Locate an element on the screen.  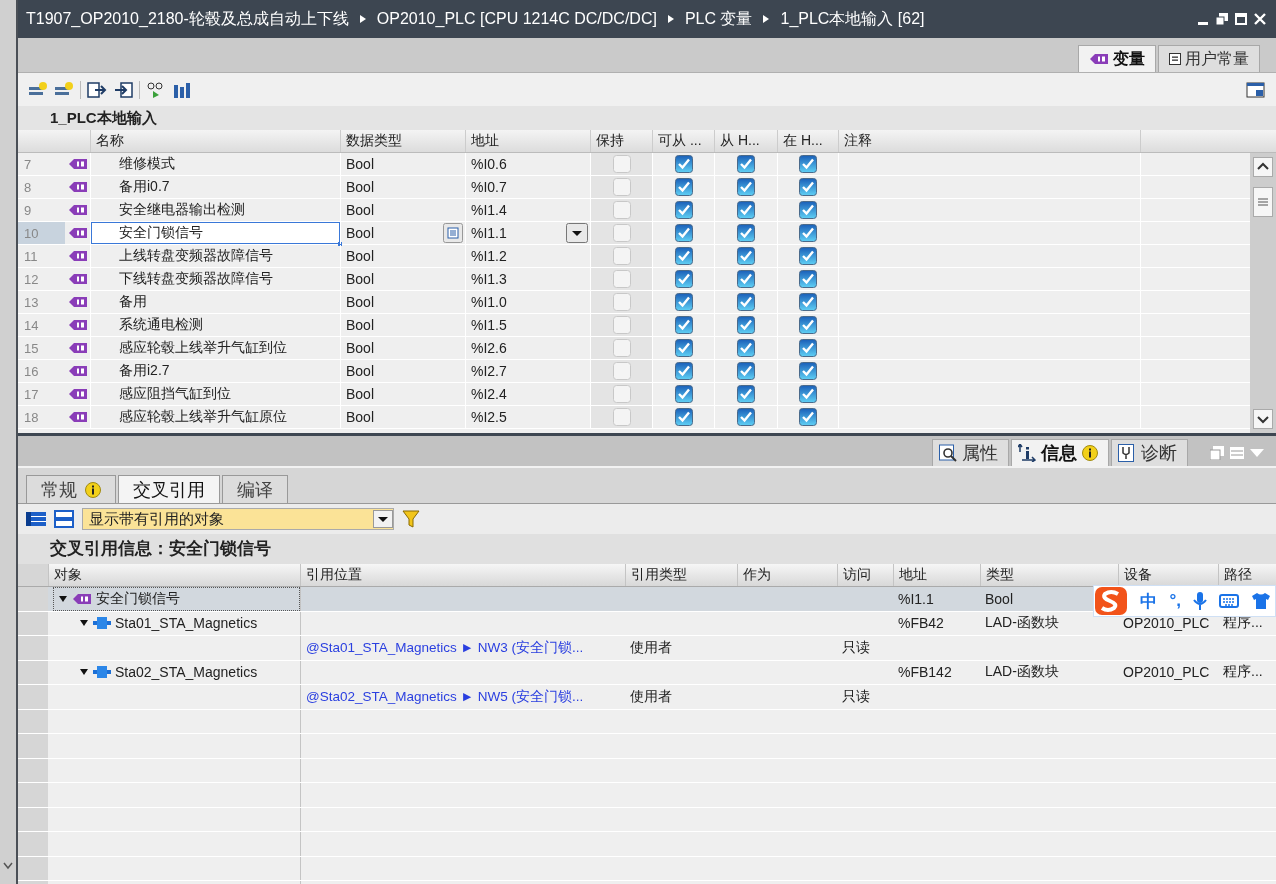
name-input: 安全门锁信号 is located at coordinates (215, 233).